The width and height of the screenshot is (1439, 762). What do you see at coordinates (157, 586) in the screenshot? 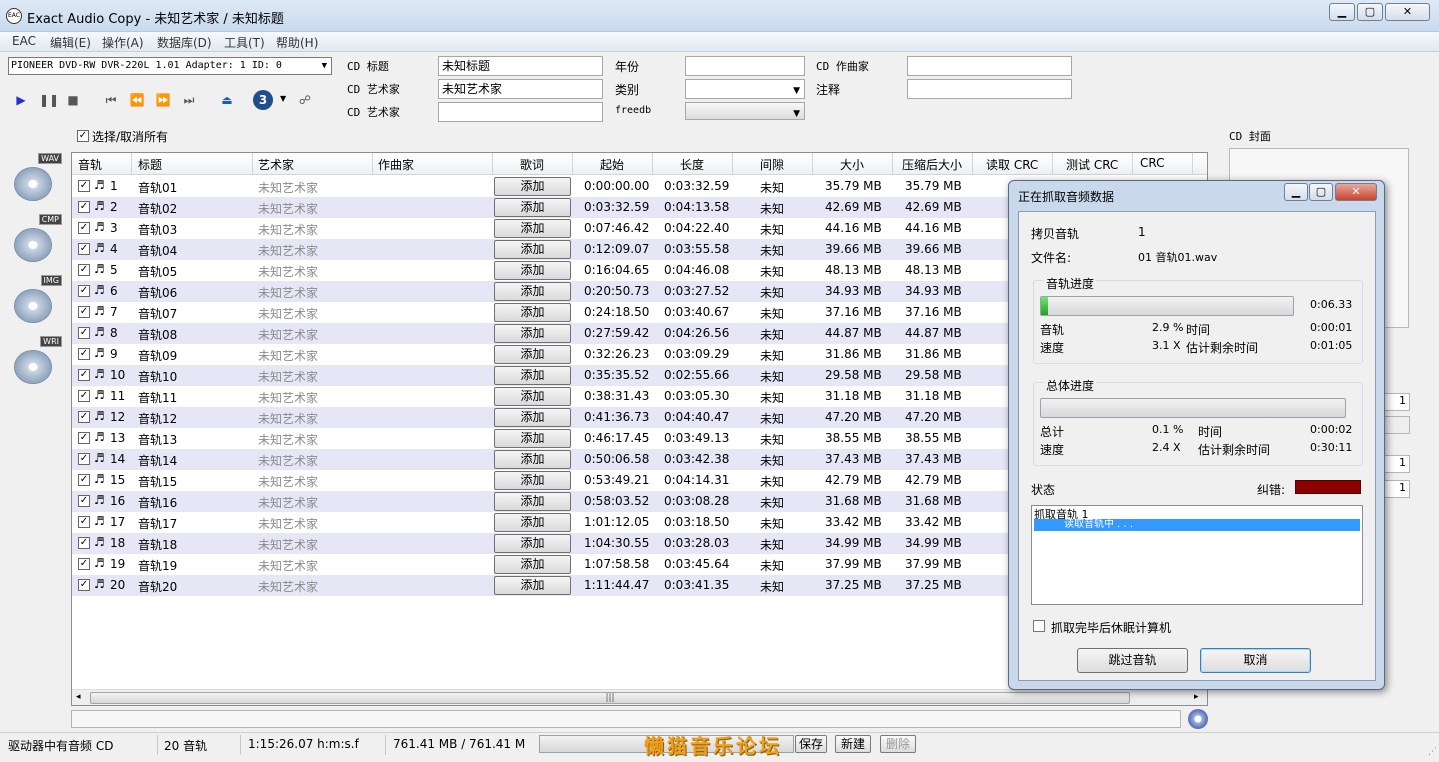
I see `track-title: 音轨20` at bounding box center [157, 586].